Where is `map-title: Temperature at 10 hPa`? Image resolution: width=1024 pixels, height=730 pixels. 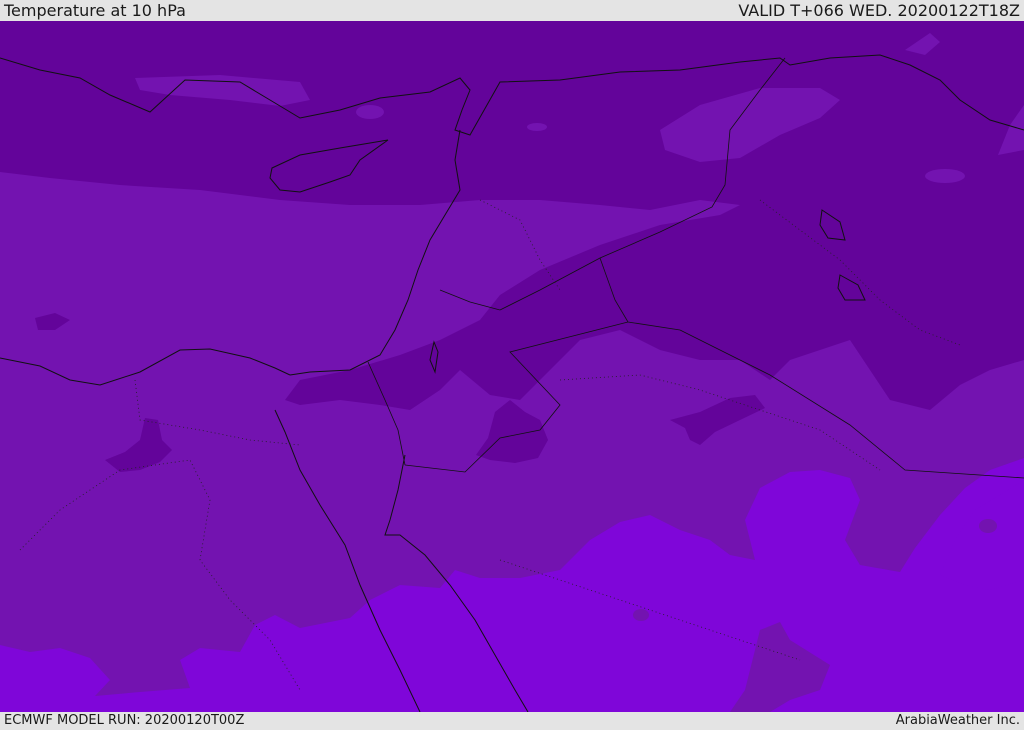
map-title: Temperature at 10 hPa is located at coordinates (95, 10).